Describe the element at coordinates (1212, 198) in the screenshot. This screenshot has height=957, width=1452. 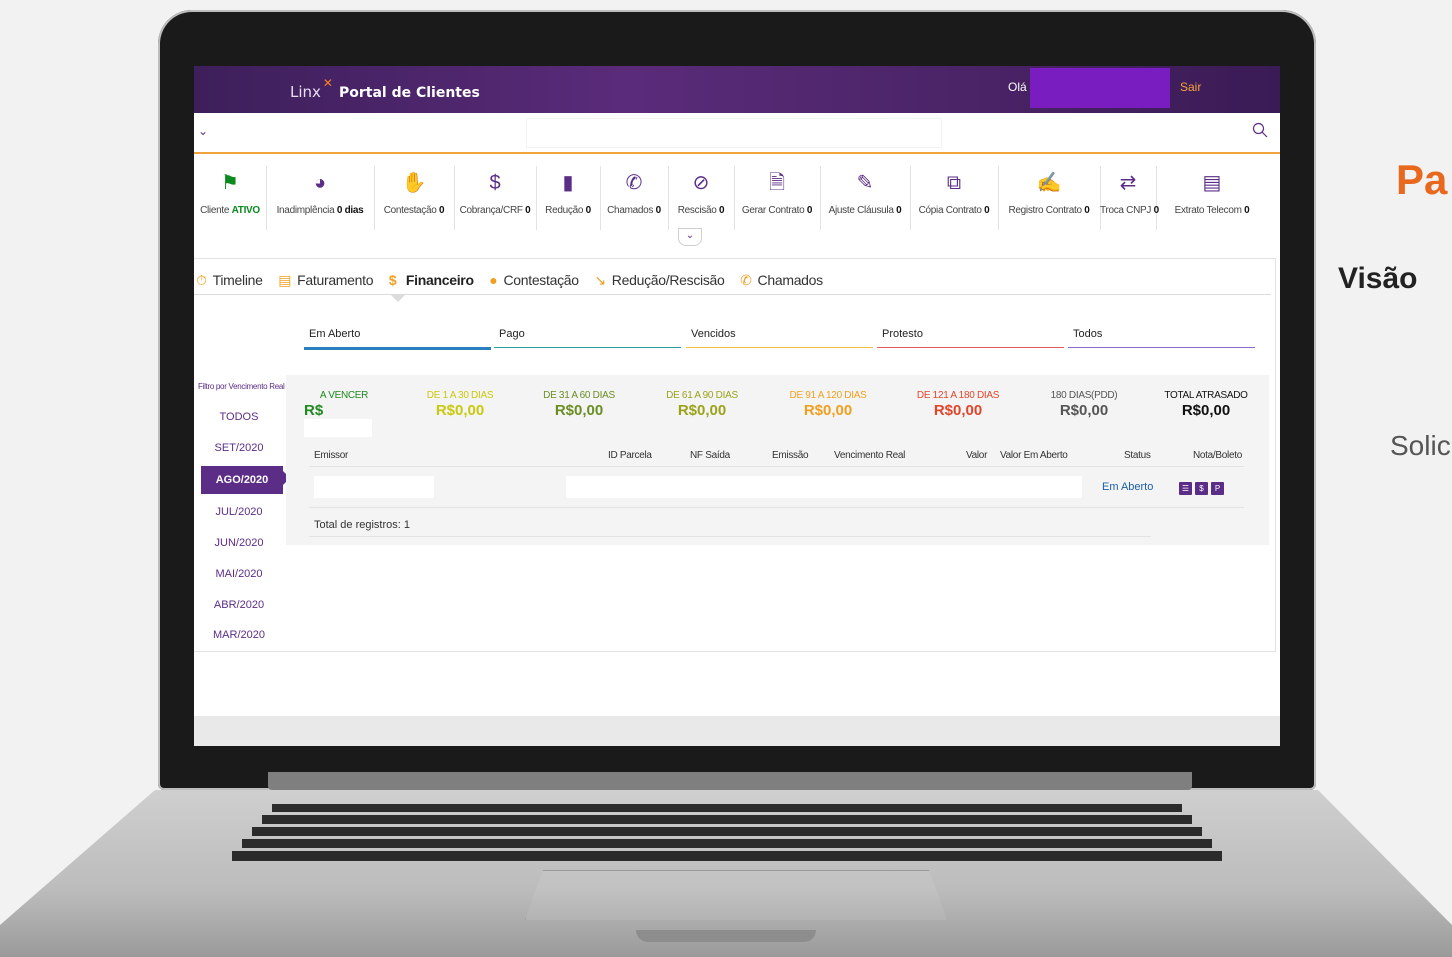
I see `toolbar-extrato-telecom: ▤ Extrato Telecom 0` at that location.